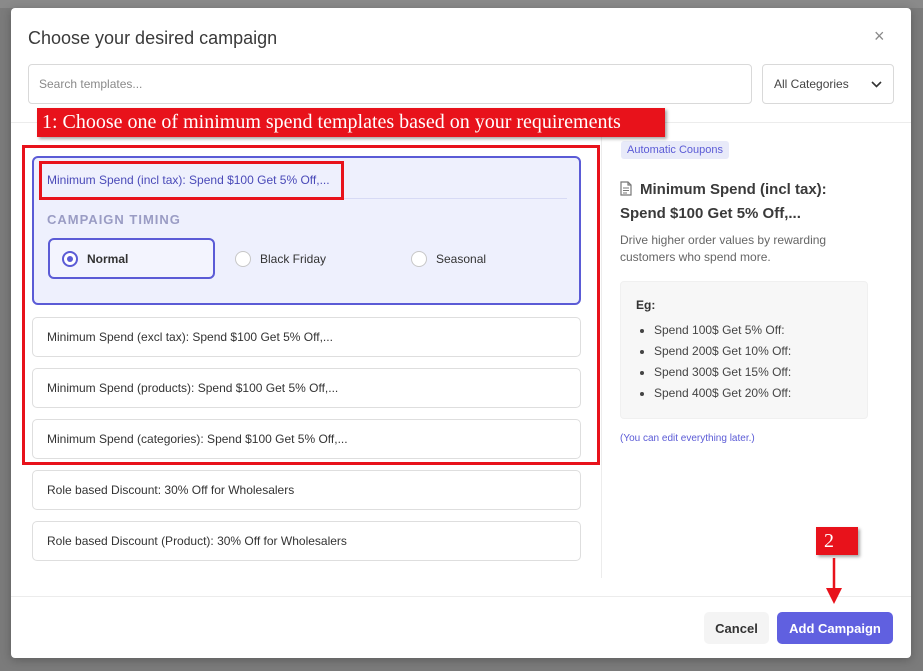 This screenshot has height=671, width=923. Describe the element at coordinates (835, 628) in the screenshot. I see `add-campaign-button: Add Campaign` at that location.